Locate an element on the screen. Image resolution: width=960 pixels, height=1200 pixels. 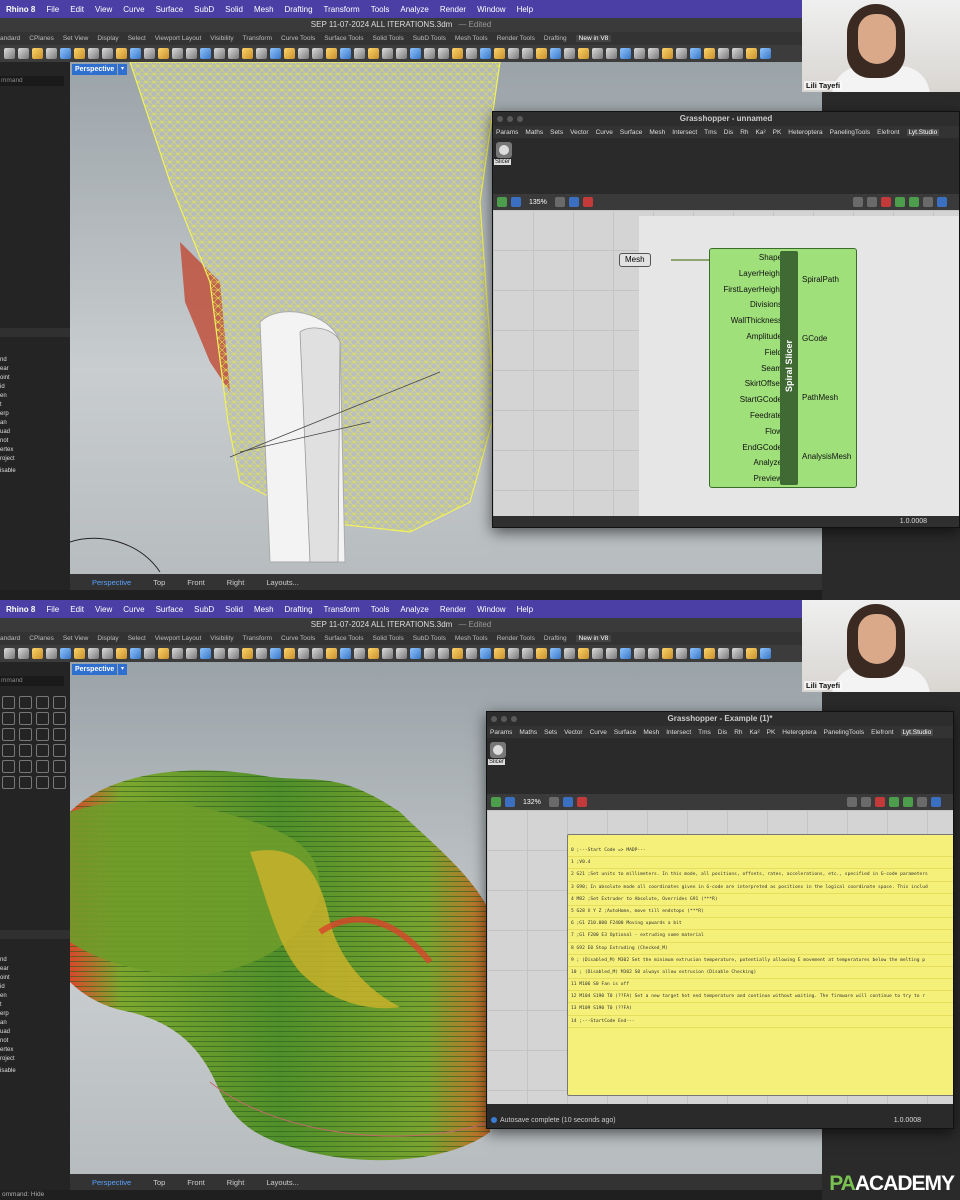
tab-solid-tools: Solid Tools is located at coordinates (387, 638).